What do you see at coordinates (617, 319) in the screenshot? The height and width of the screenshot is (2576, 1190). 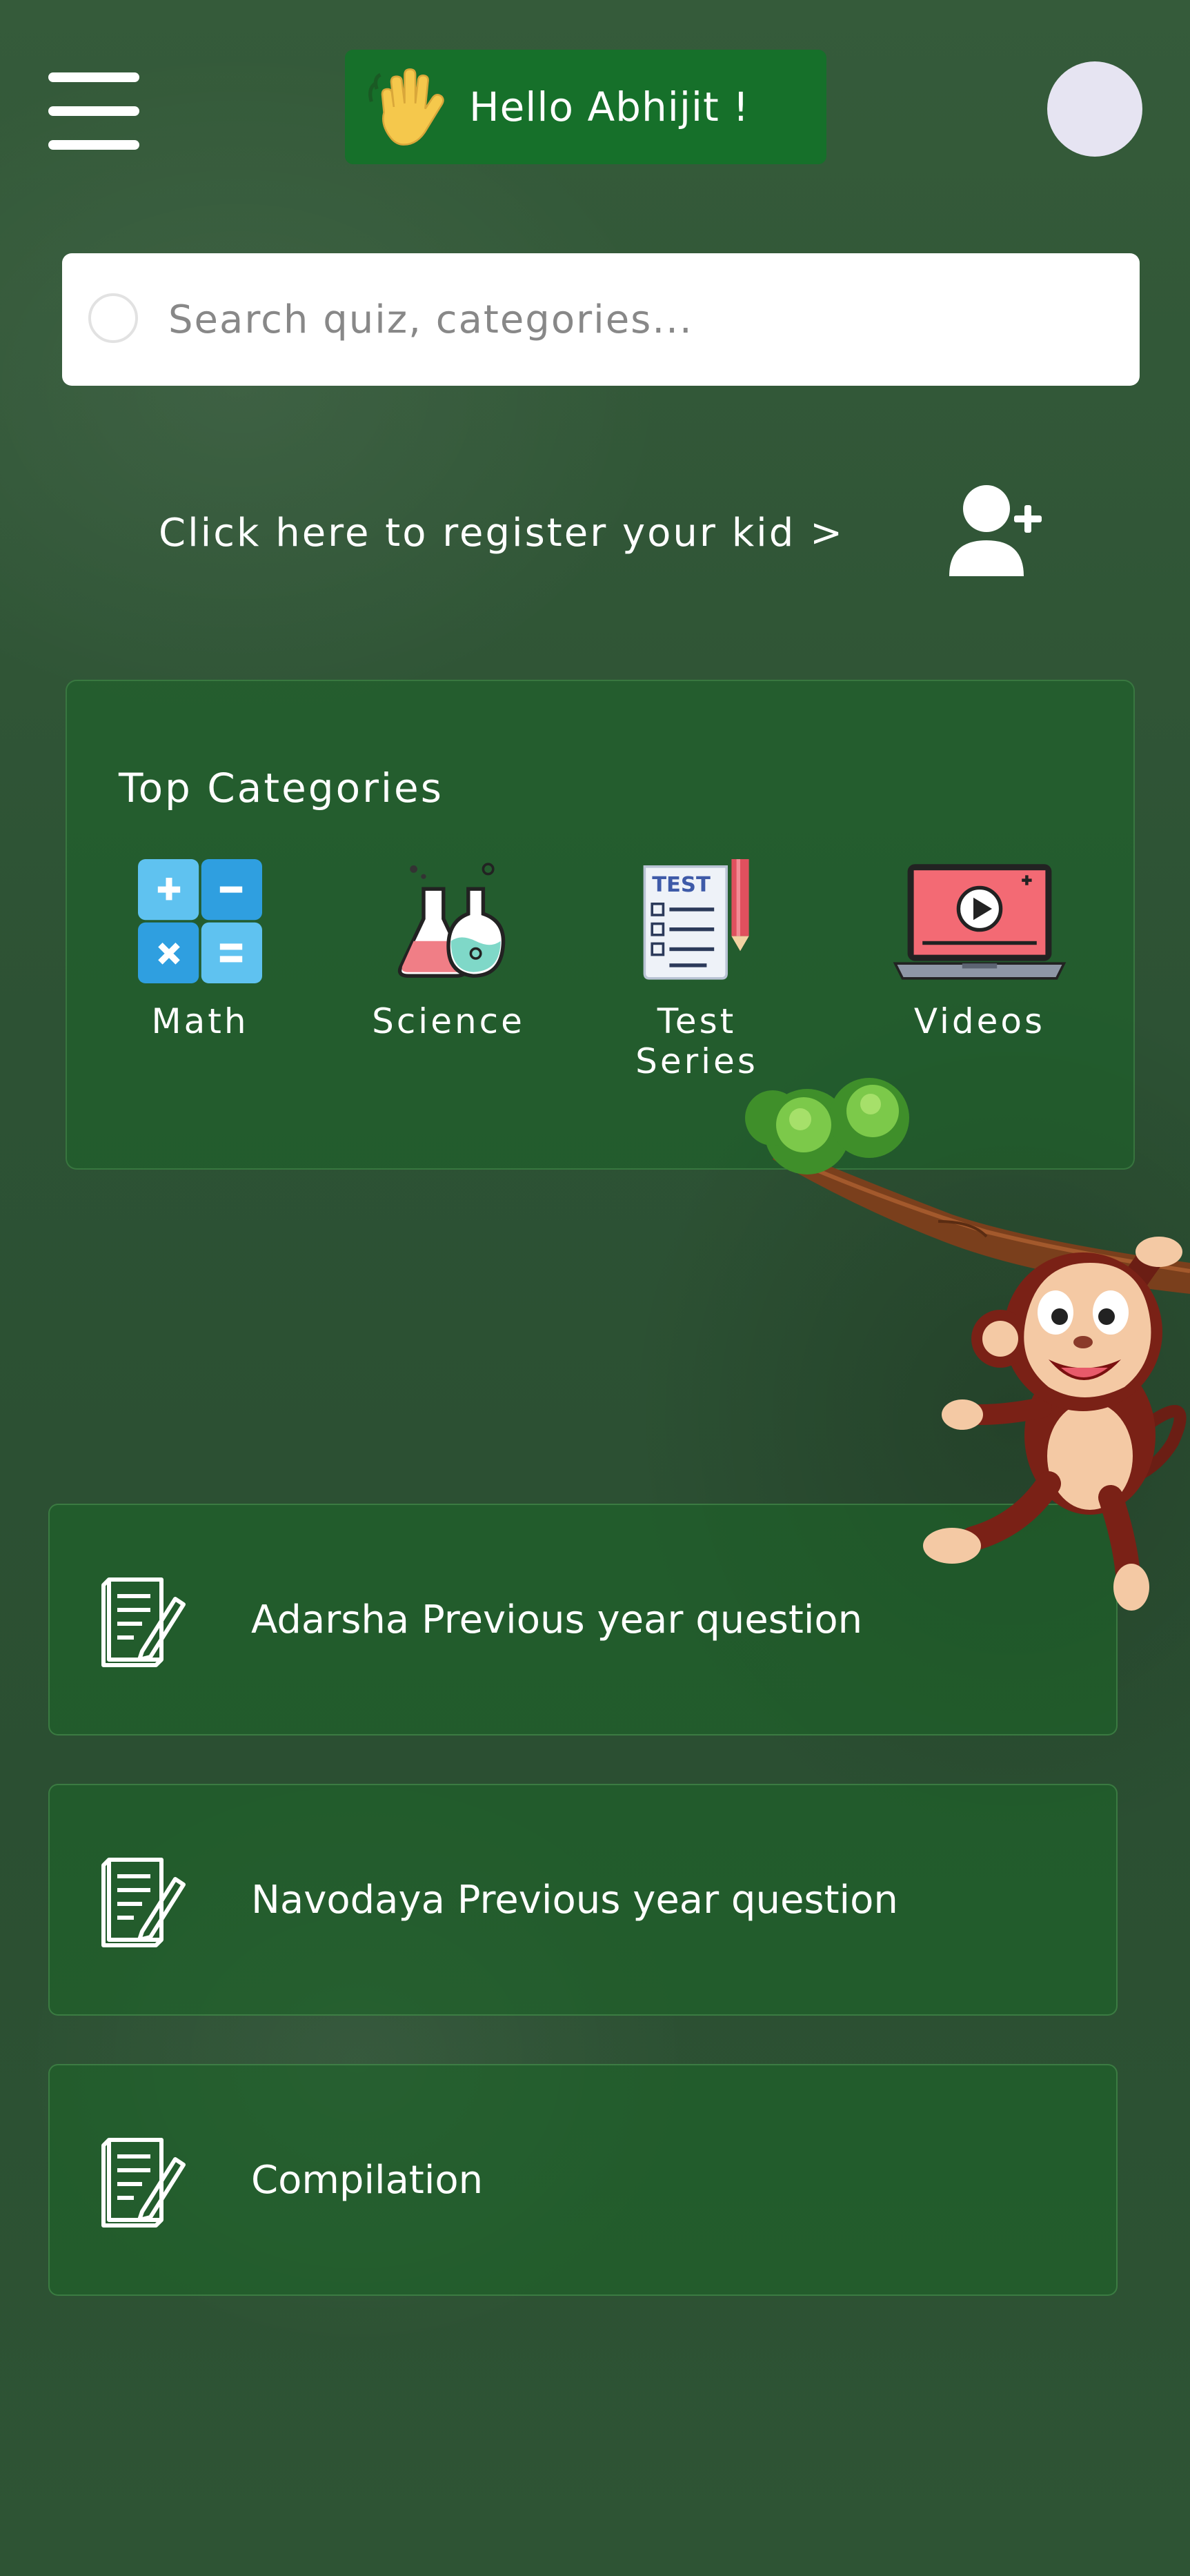 I see `search-input` at bounding box center [617, 319].